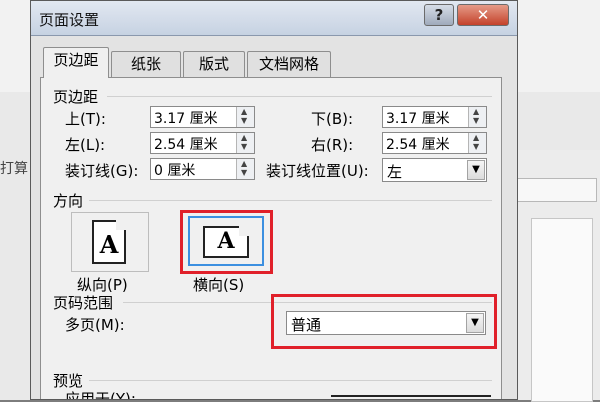  I want to click on landscape-label: 横向(S), so click(218, 284).